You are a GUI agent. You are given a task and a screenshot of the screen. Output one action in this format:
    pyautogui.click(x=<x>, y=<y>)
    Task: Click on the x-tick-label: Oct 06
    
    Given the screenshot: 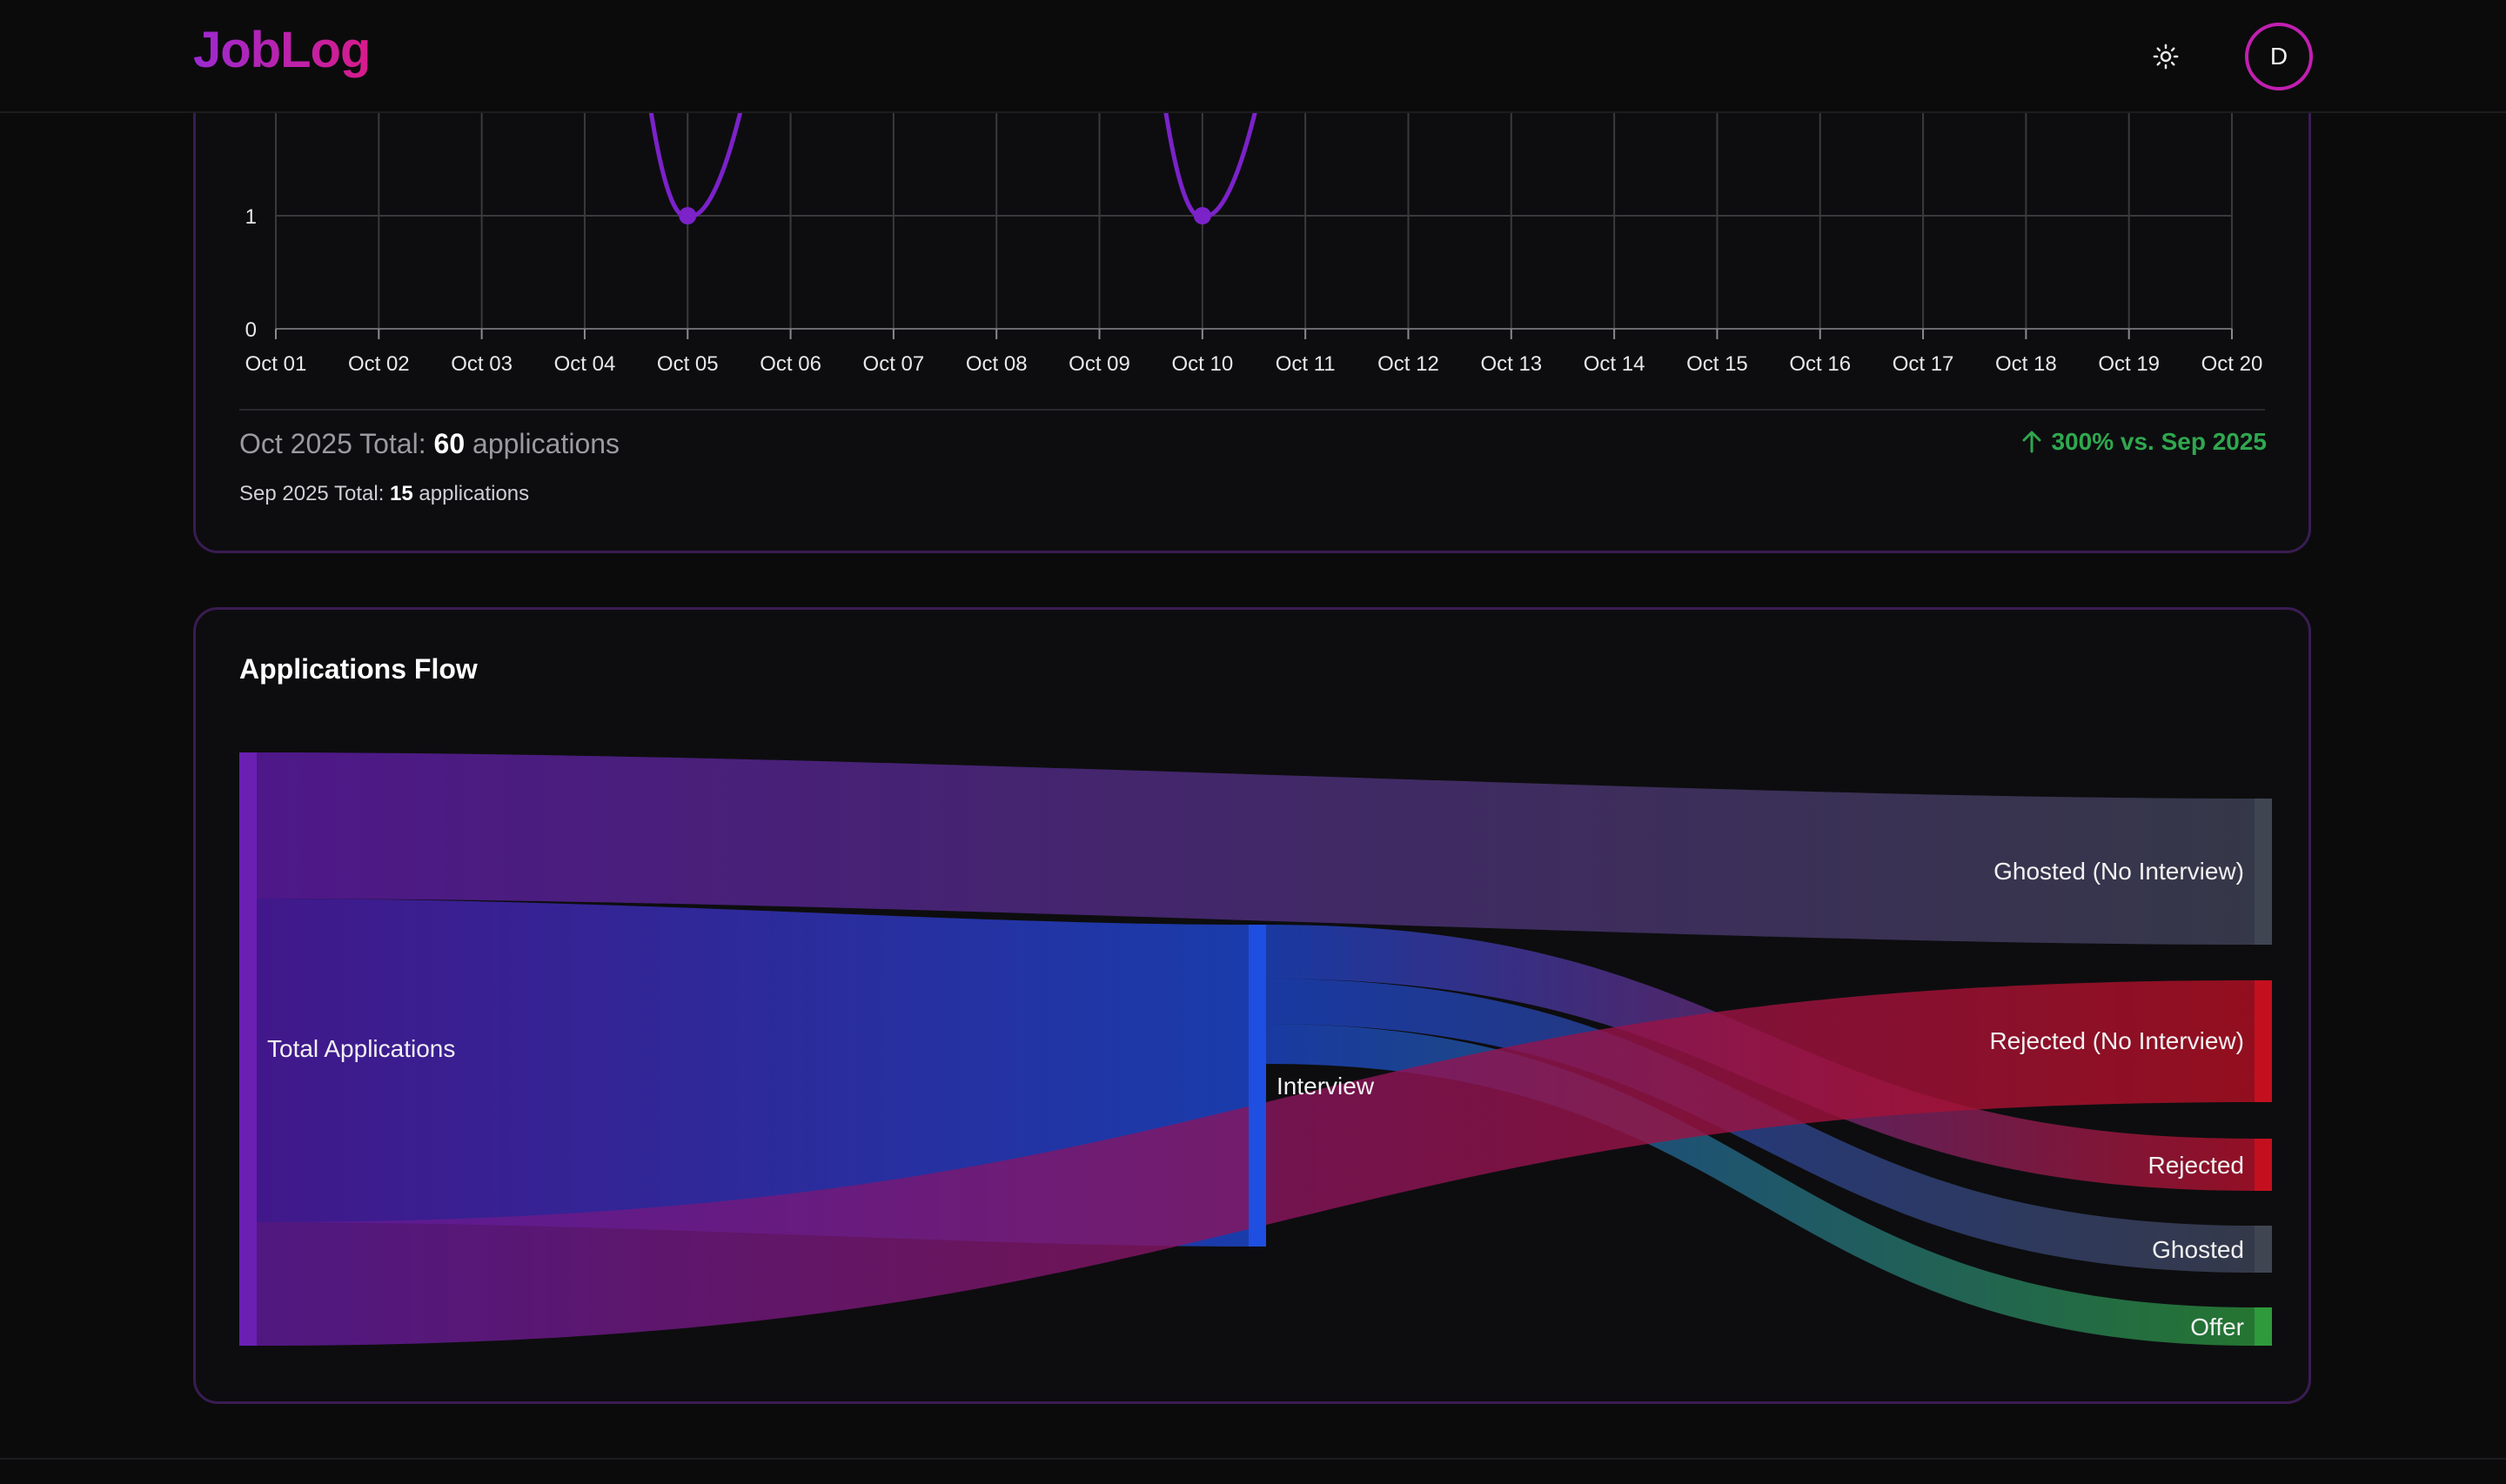 What is the action you would take?
    pyautogui.click(x=790, y=364)
    